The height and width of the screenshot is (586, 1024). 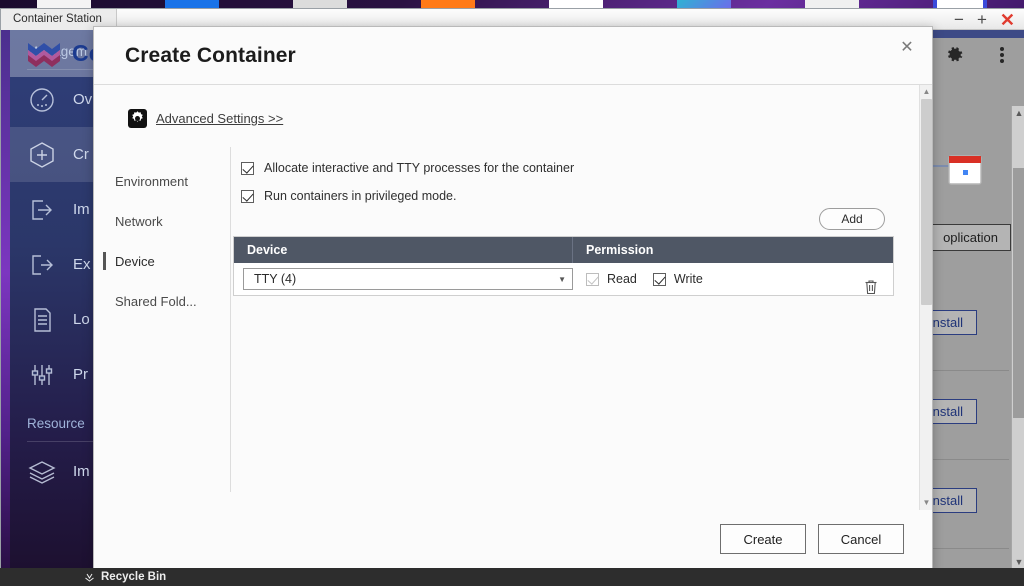 What do you see at coordinates (907, 48) in the screenshot?
I see `dialog-close-icon: ✕` at bounding box center [907, 48].